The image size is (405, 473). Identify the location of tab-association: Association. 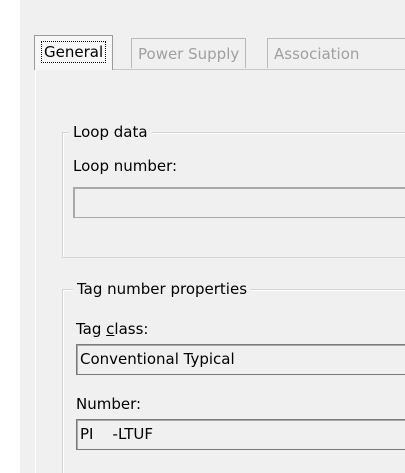
(336, 53).